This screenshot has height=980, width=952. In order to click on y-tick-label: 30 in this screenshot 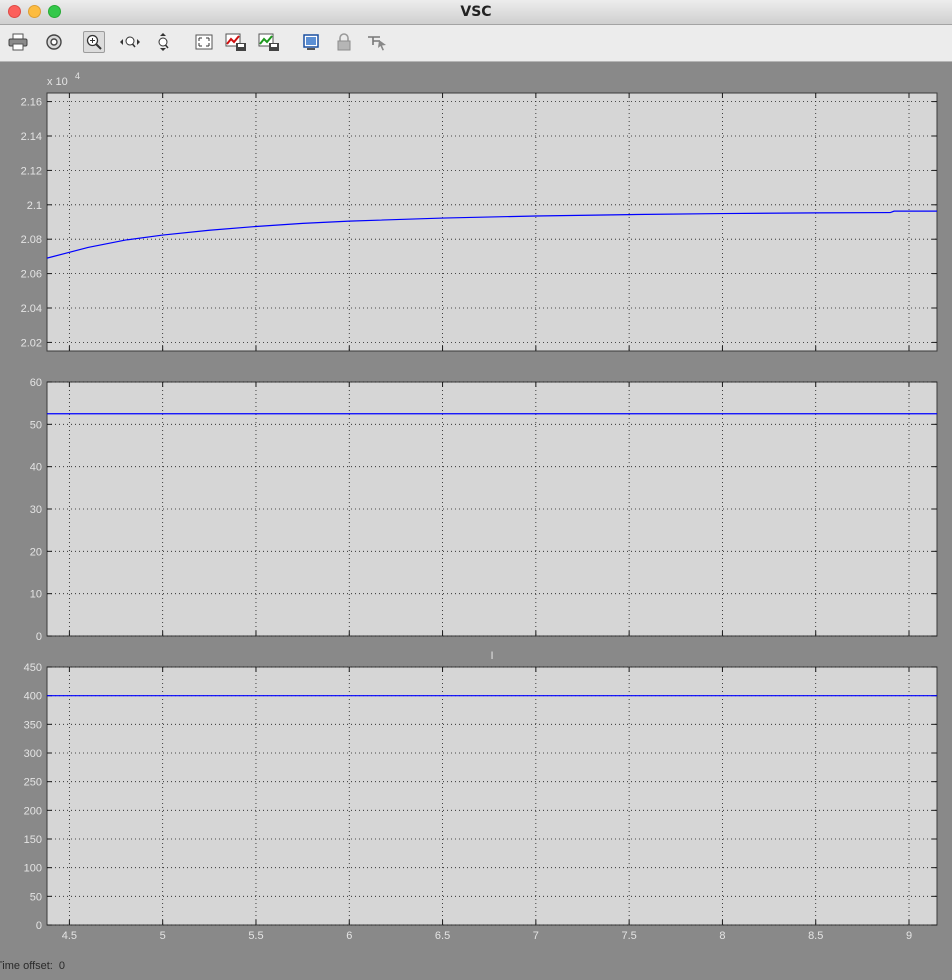, I will do `click(36, 510)`.